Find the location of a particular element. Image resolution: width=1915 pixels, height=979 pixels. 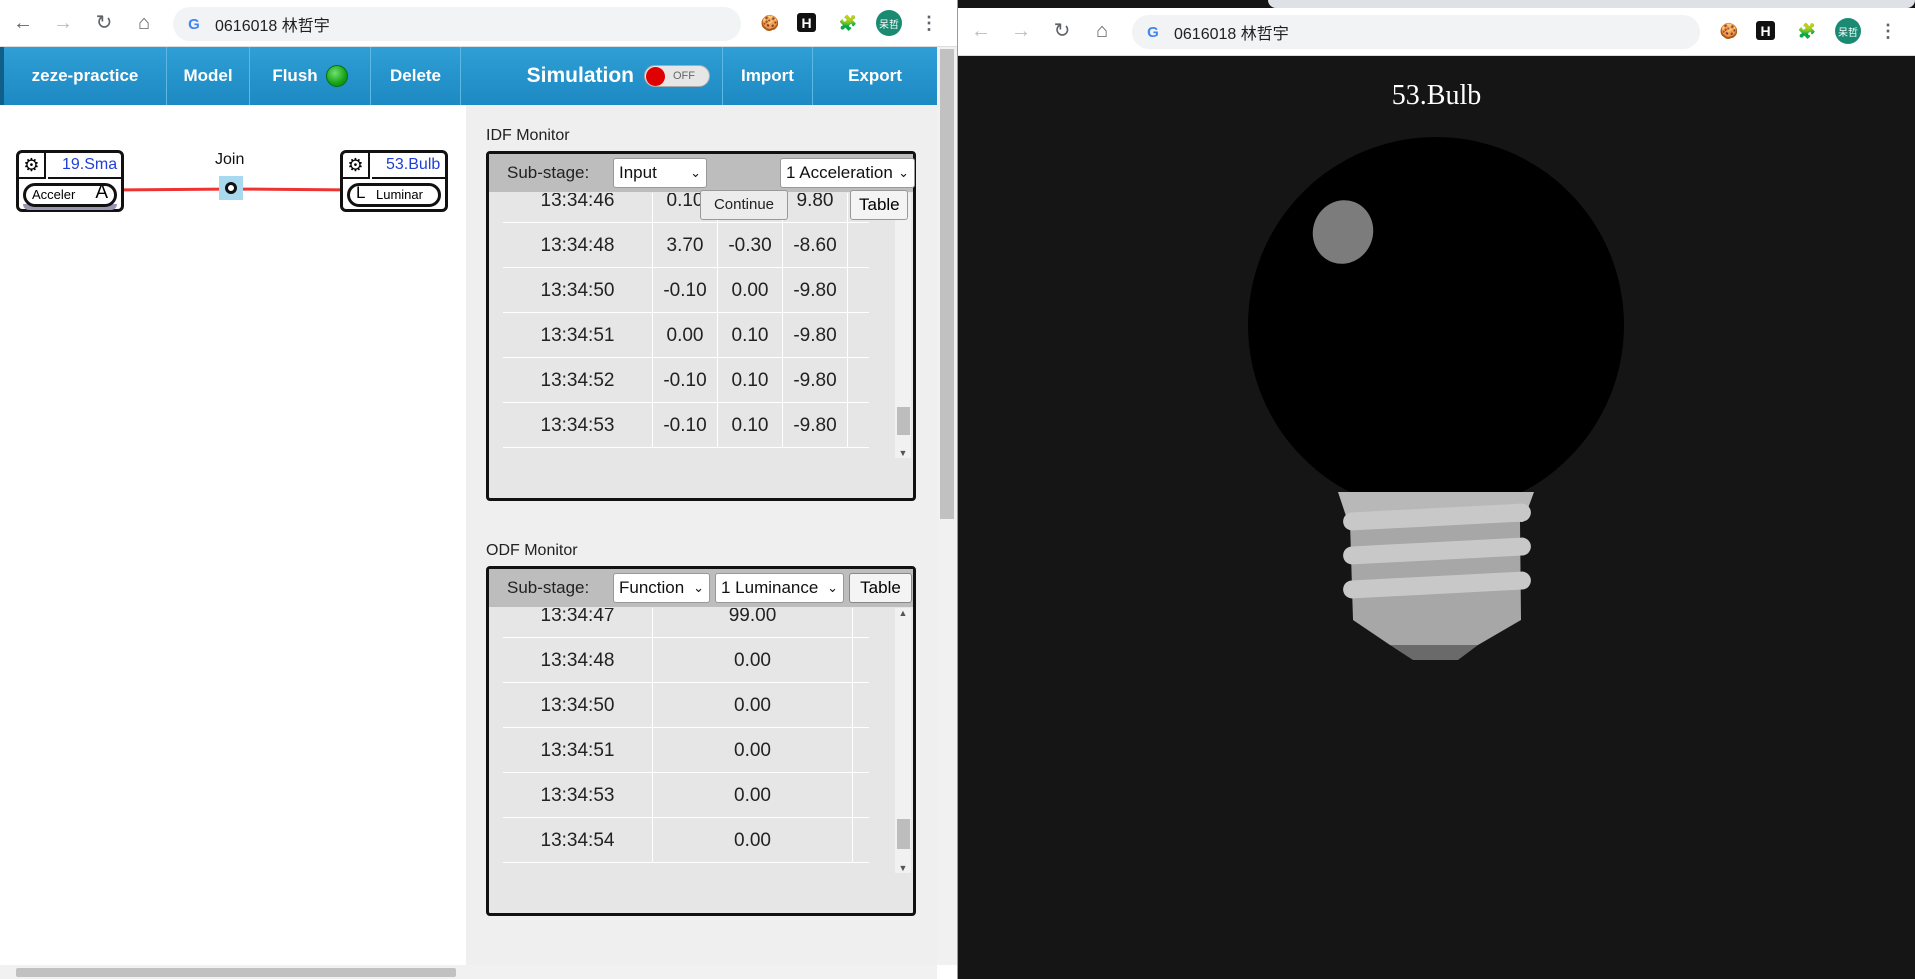

table-row: 13:34:53 -0.10 0.10 -9.80 is located at coordinates (686, 425).